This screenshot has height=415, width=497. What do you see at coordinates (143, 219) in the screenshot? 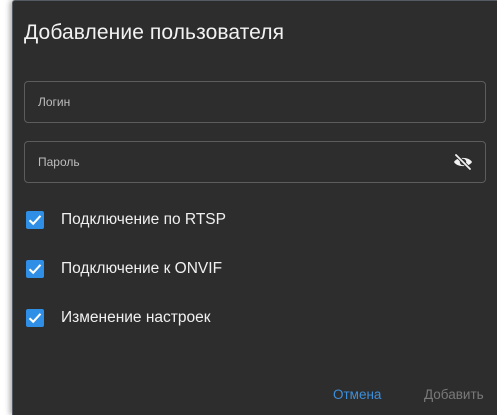
I see `checkbox-label: Подключение по RTSP` at bounding box center [143, 219].